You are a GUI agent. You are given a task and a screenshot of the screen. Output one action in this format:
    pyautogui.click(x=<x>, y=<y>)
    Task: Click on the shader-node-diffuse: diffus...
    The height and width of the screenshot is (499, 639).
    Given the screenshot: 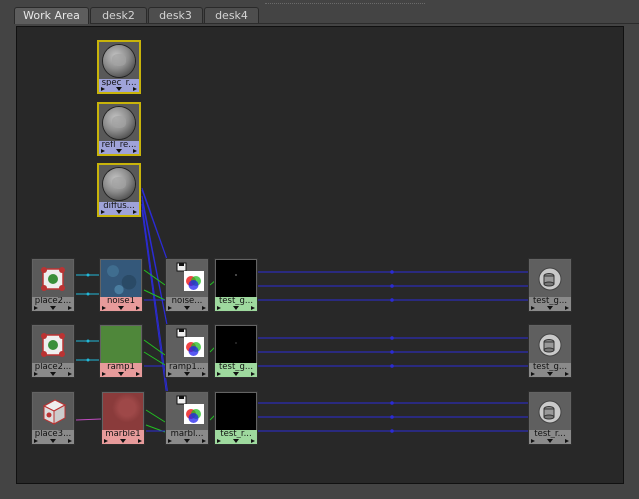 What is the action you would take?
    pyautogui.click(x=119, y=190)
    